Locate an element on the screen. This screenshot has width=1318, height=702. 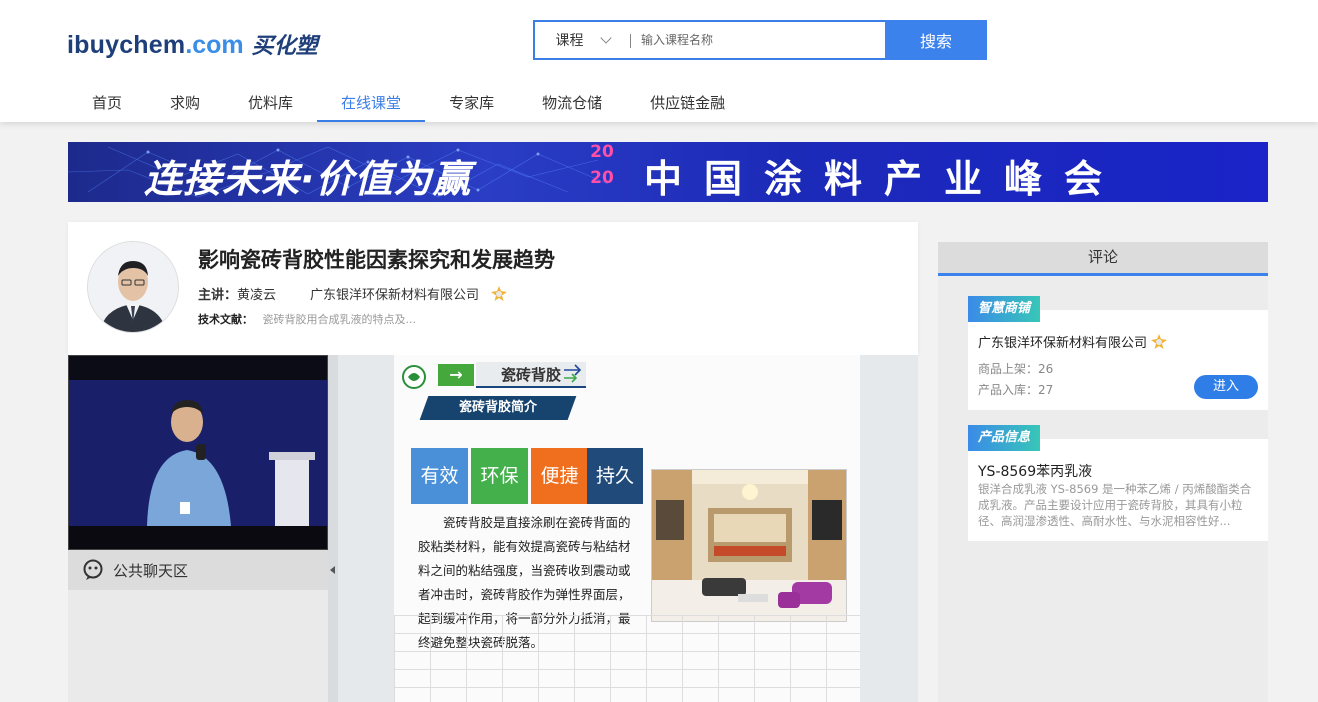
enter-store-button: 进入 is located at coordinates (1226, 387).